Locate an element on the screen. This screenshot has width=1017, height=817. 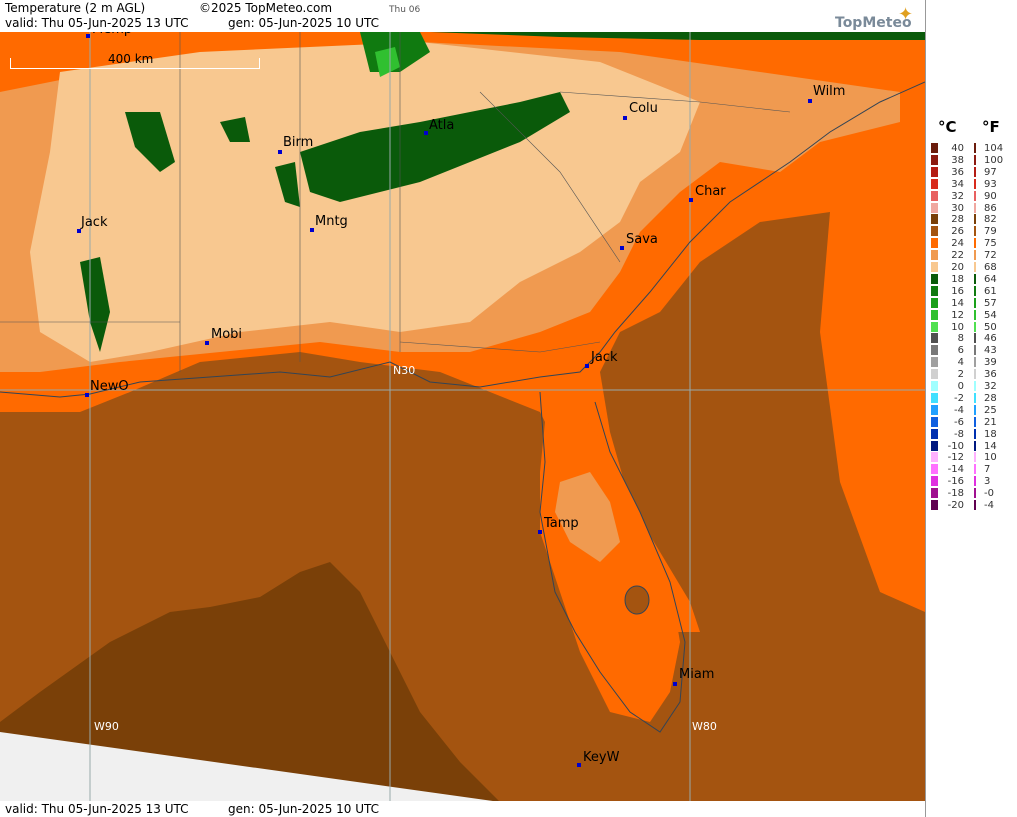
legend-row: 36 97 is located at coordinates (971, 172).